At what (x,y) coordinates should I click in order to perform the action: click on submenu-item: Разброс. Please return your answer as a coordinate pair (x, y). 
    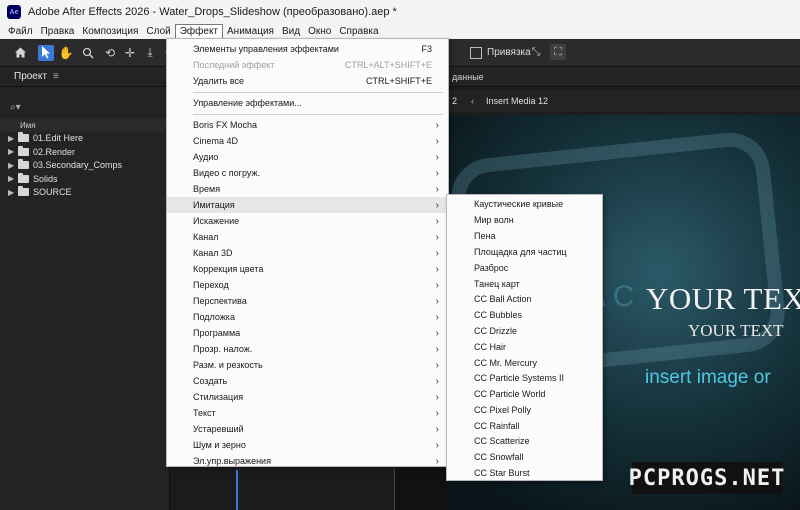
    Looking at the image, I should click on (524, 268).